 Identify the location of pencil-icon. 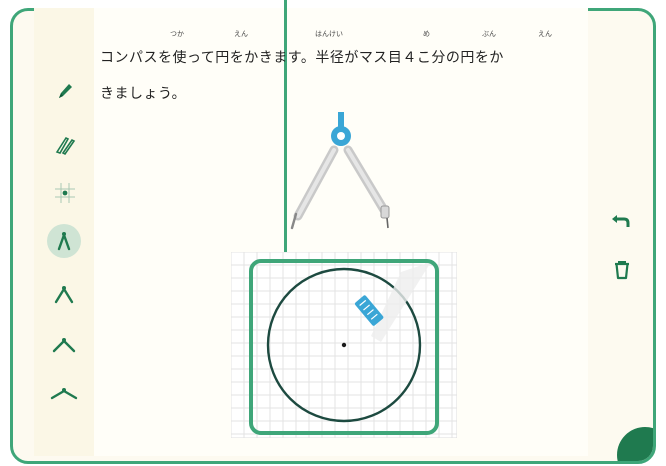
(65, 91).